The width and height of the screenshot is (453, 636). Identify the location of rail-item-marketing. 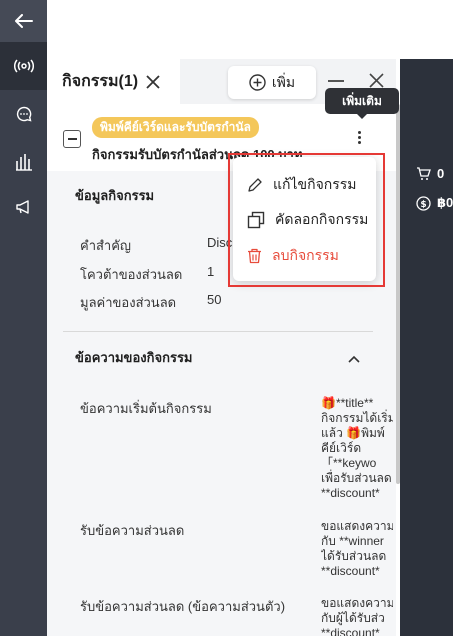
(23, 207).